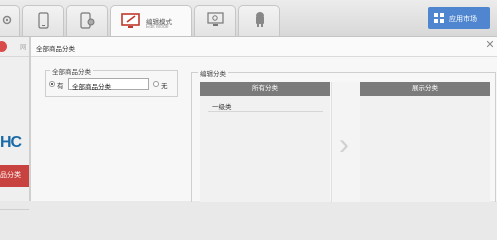 Image resolution: width=497 pixels, height=240 pixels. What do you see at coordinates (60, 86) in the screenshot?
I see `radio-yes-label: 有` at bounding box center [60, 86].